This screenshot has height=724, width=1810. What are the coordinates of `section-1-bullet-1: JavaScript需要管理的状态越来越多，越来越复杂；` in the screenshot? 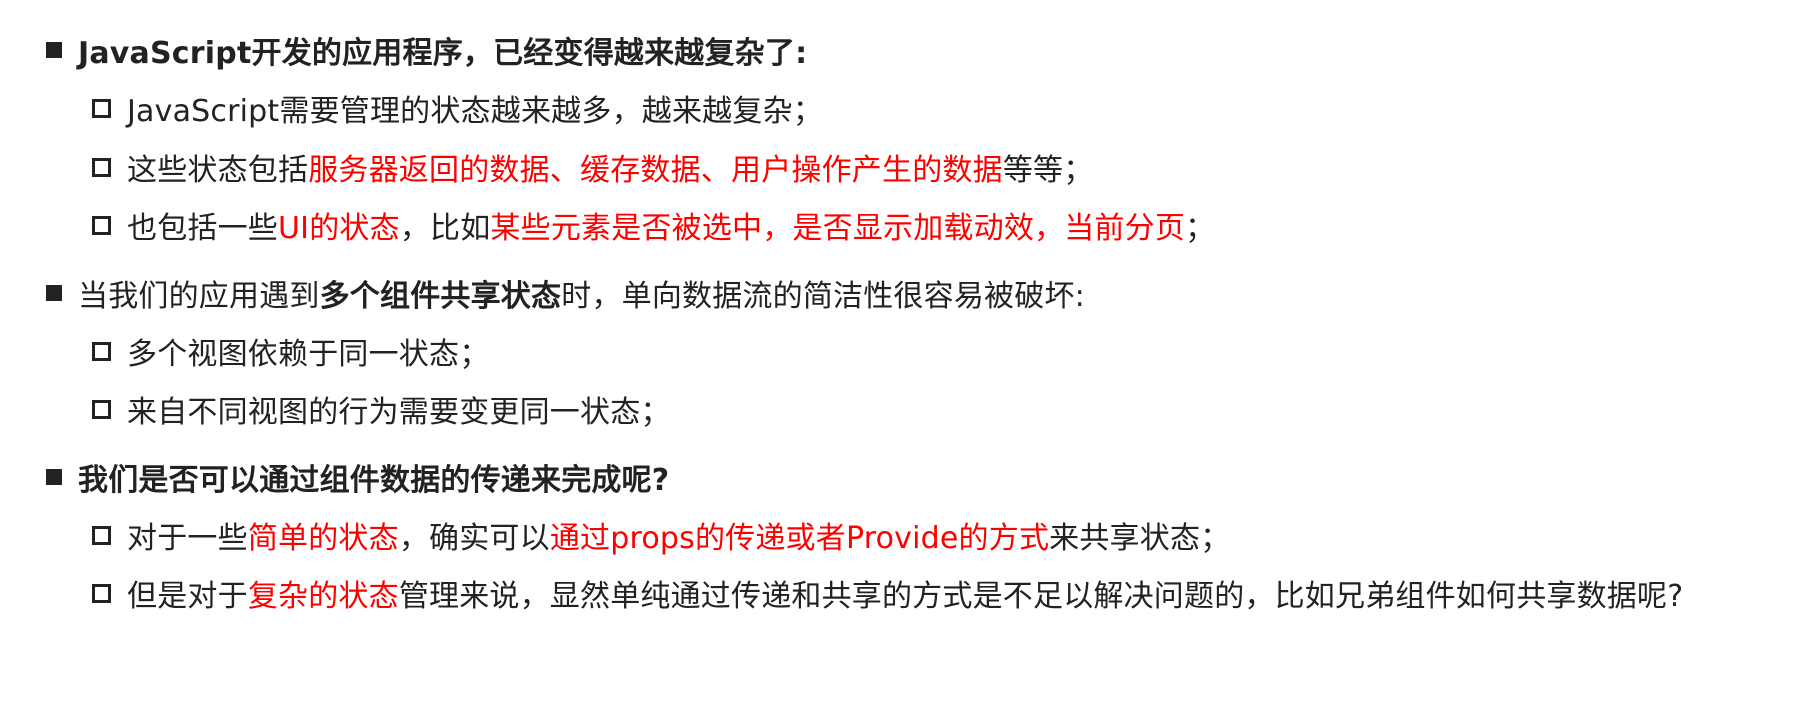 It's located at (457, 108).